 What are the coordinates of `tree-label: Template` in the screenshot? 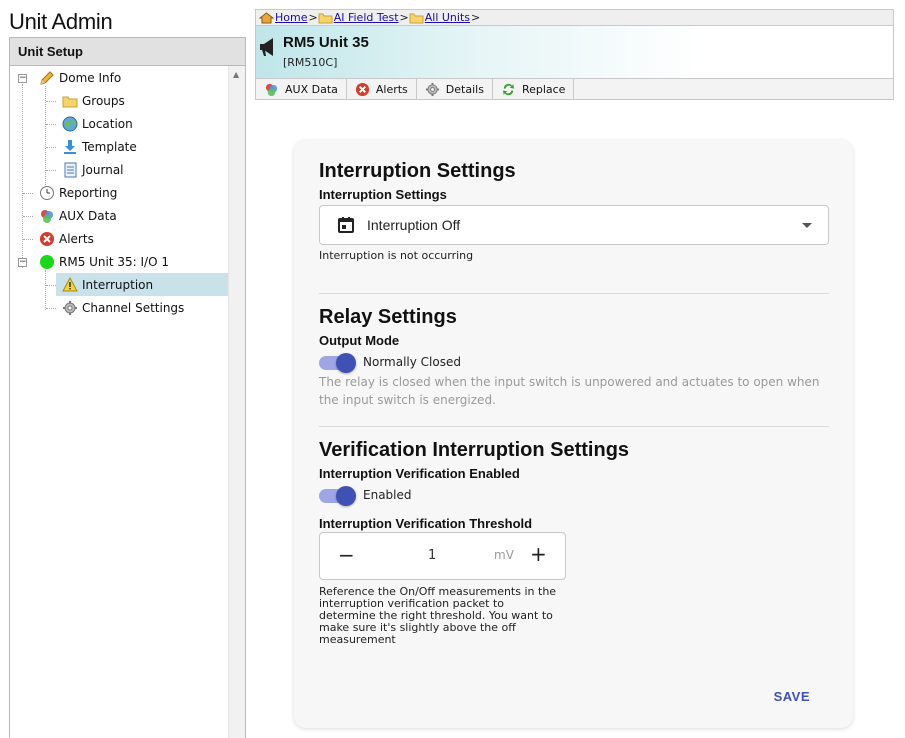 It's located at (109, 146).